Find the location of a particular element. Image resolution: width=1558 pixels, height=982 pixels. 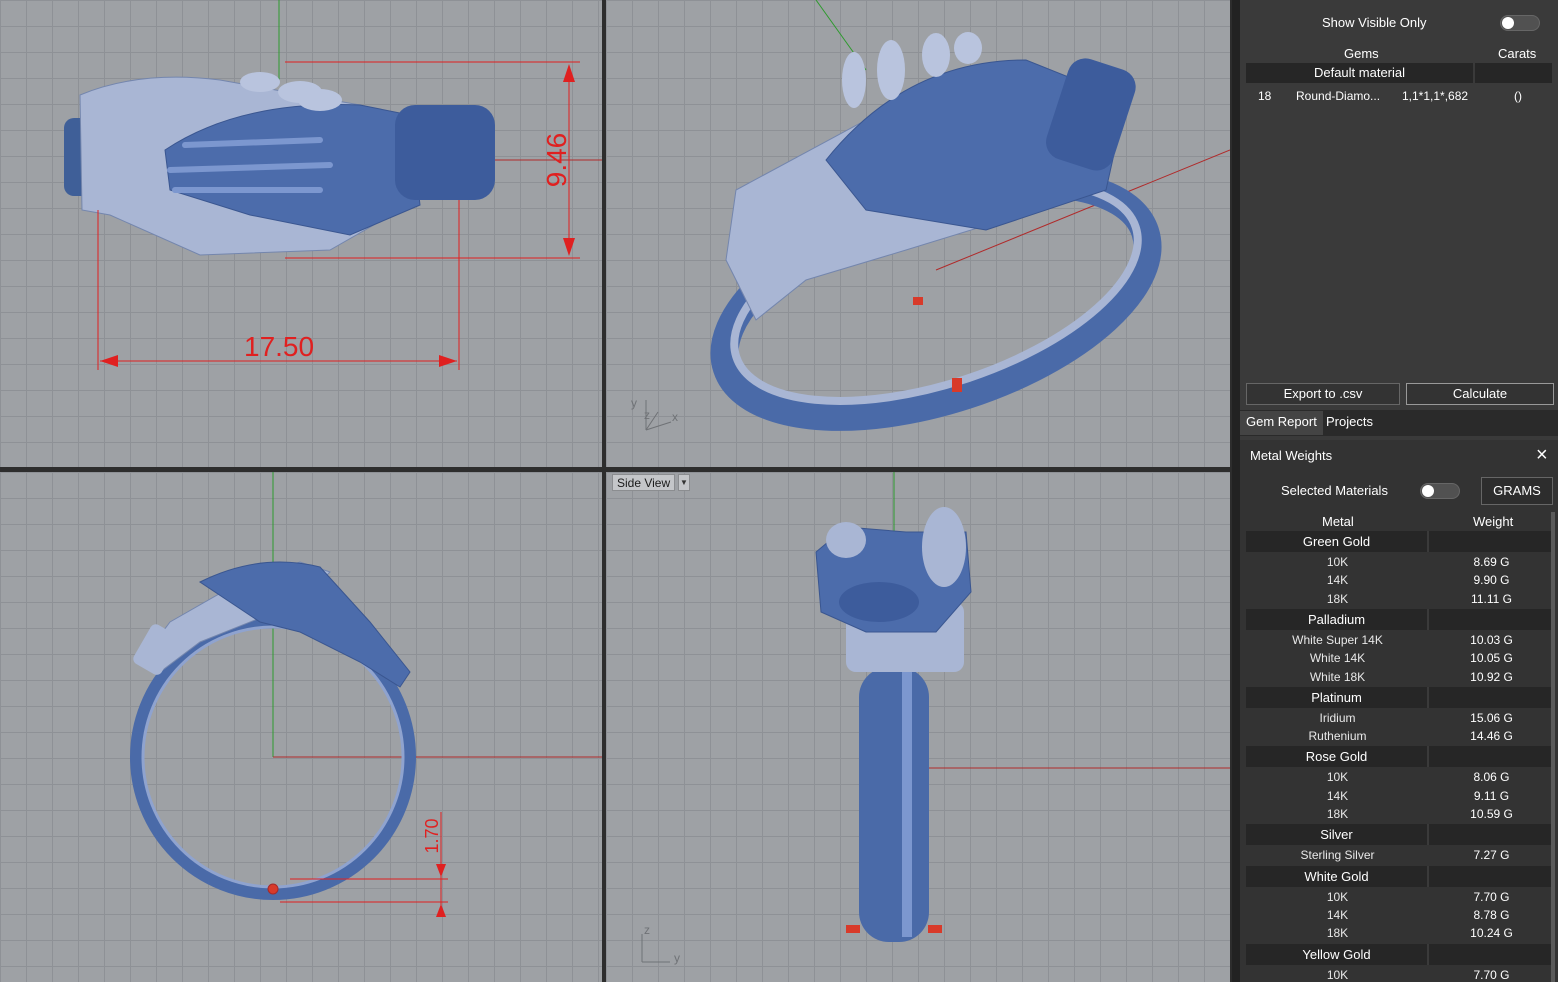

metal-name: Iridium is located at coordinates (1337, 717).